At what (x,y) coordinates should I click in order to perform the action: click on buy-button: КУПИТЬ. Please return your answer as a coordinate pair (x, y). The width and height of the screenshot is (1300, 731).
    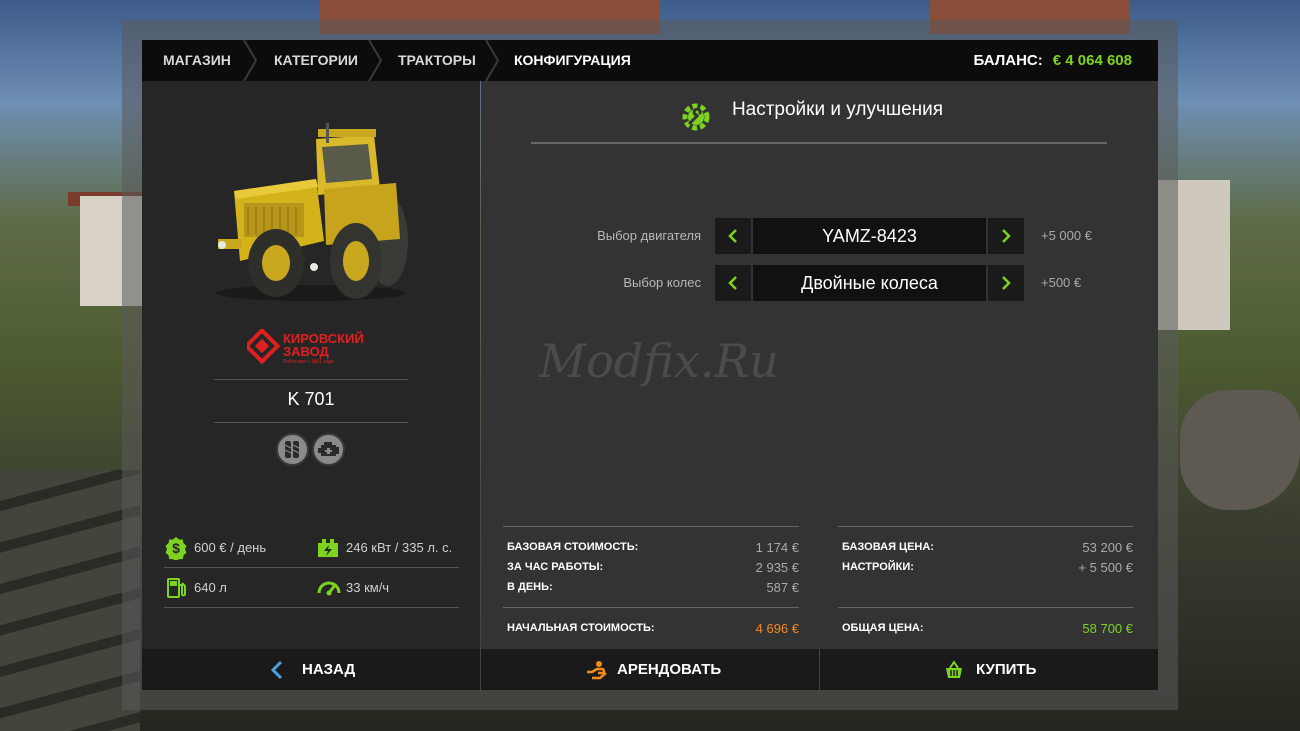
    Looking at the image, I should click on (989, 669).